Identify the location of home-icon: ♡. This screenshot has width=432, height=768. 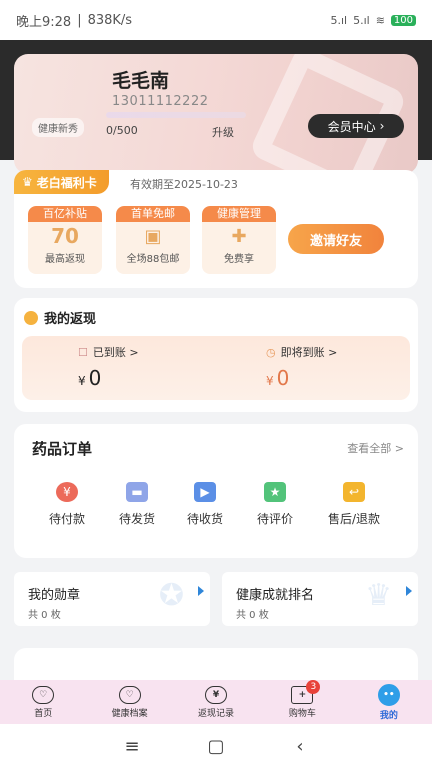
(43, 694).